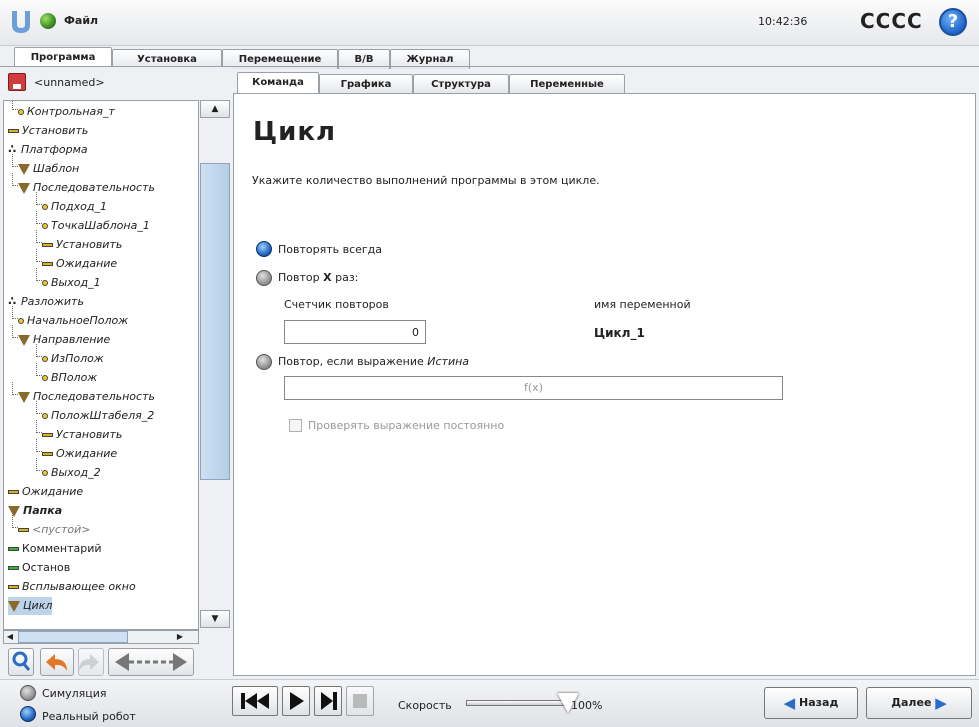  What do you see at coordinates (953, 22) in the screenshot?
I see `help-icon: ?` at bounding box center [953, 22].